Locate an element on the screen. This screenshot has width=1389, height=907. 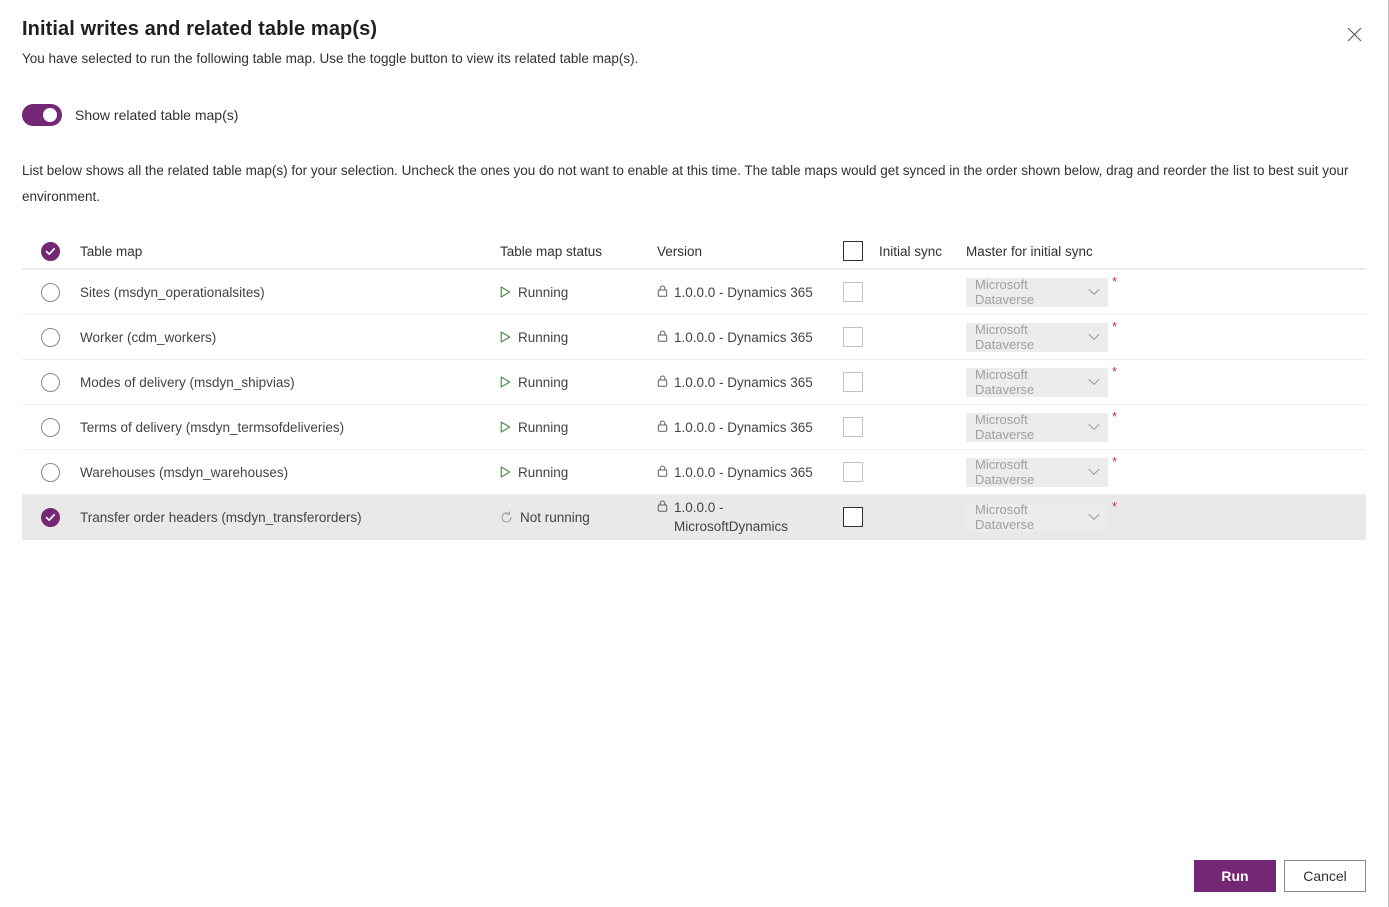
close-icon is located at coordinates (1354, 34).